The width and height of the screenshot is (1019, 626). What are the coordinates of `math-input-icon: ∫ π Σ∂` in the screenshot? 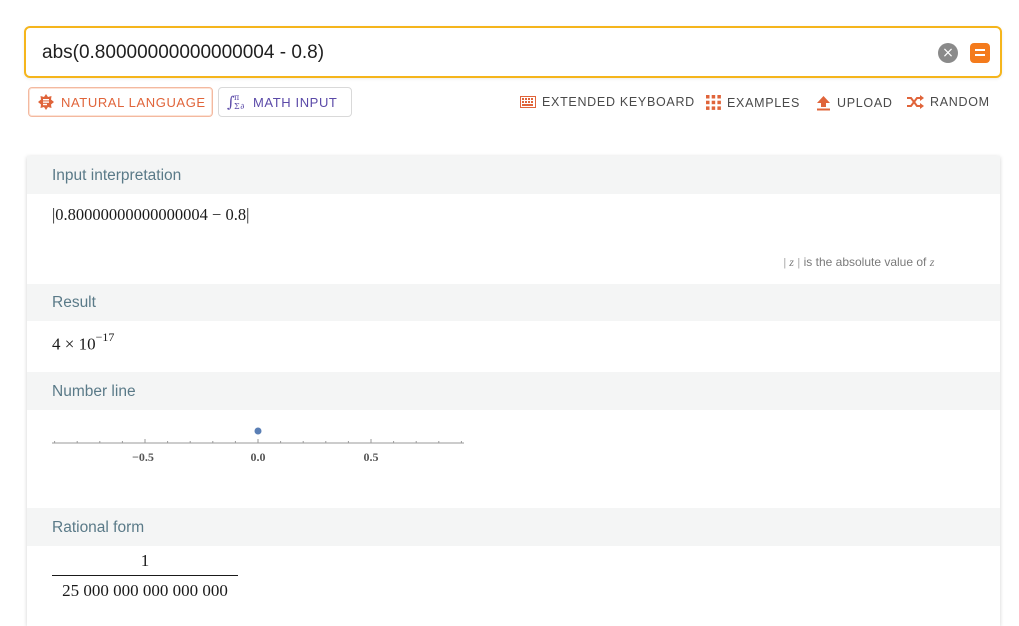 It's located at (237, 102).